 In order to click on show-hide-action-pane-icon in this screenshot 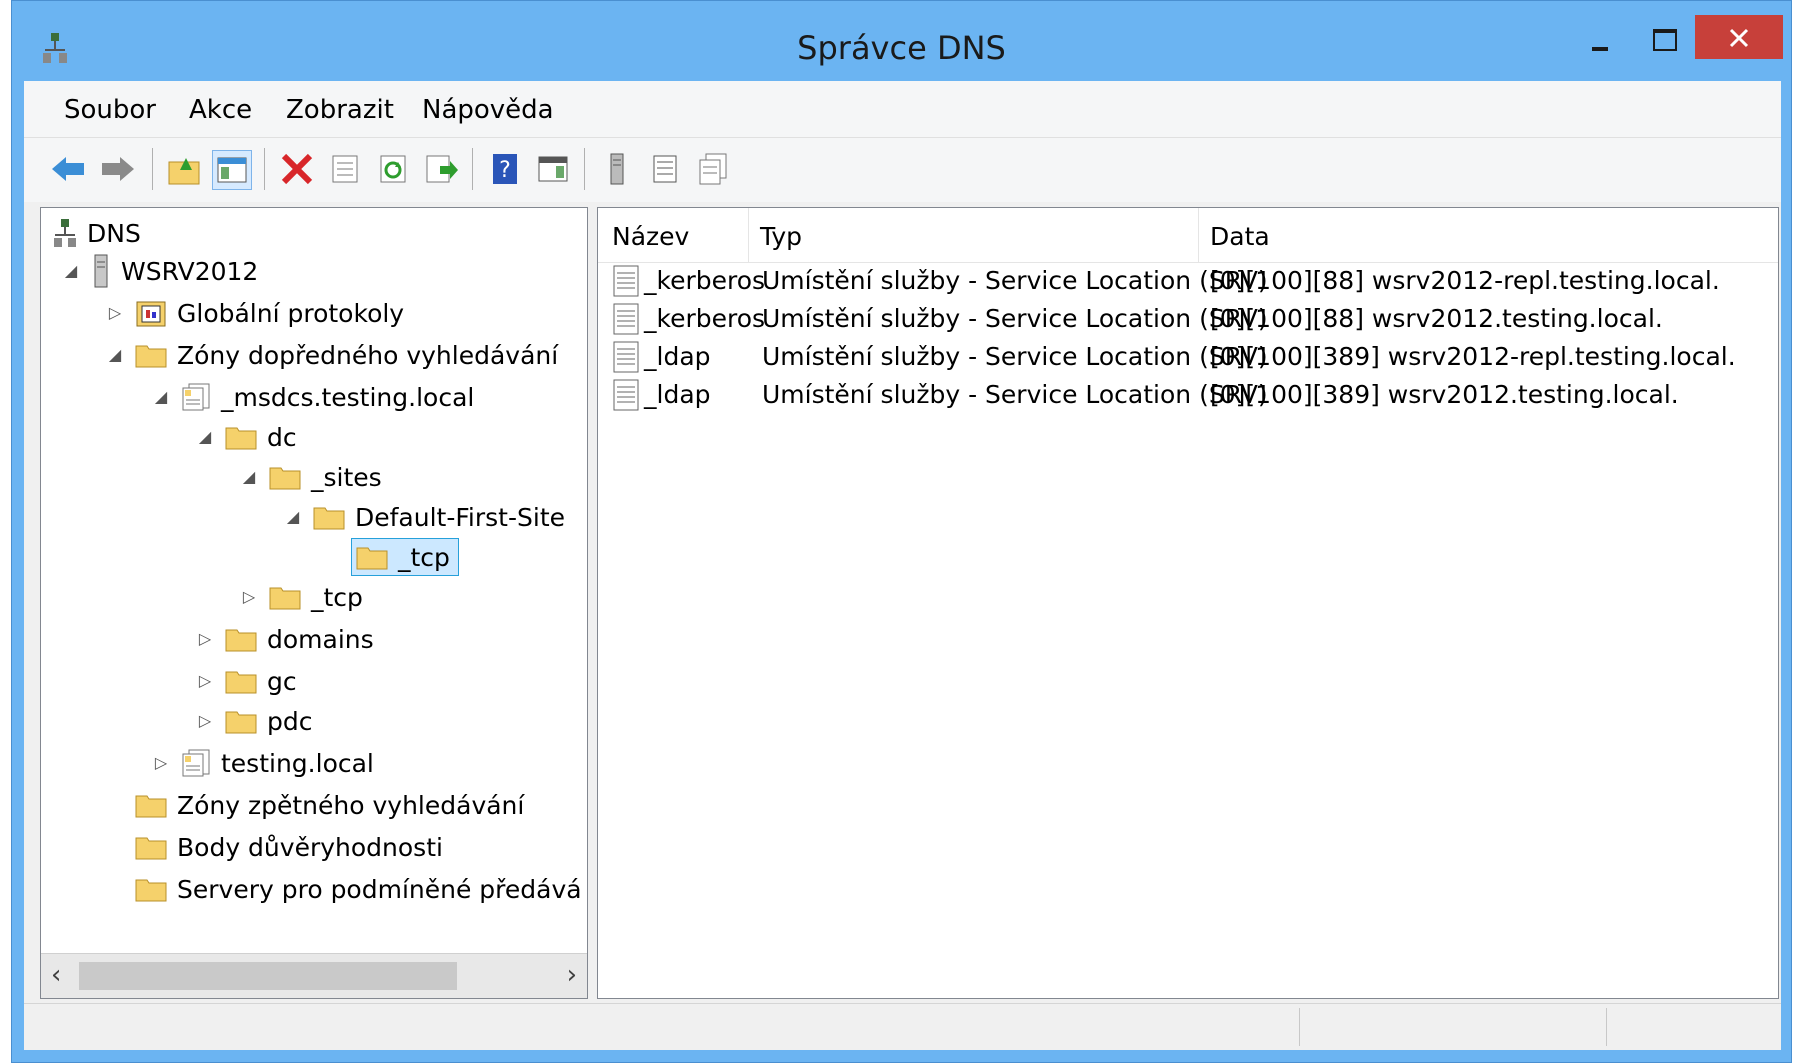, I will do `click(553, 169)`.